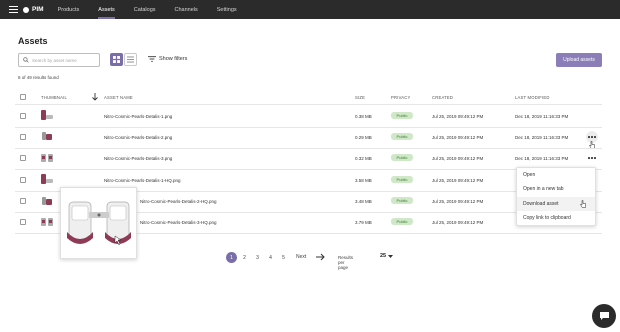 This screenshot has width=620, height=332. Describe the element at coordinates (138, 158) in the screenshot. I see `asset-name: Nitro-Cosmic-Pearls-Detalis-3.png` at that location.